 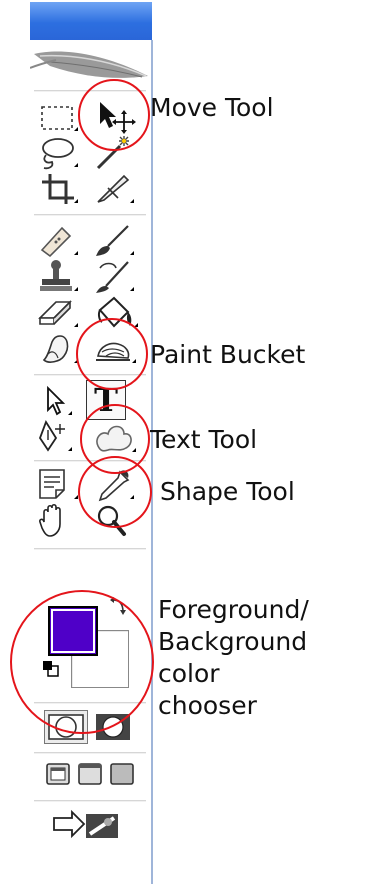 I want to click on toolbox-titlebar, so click(x=91, y=21).